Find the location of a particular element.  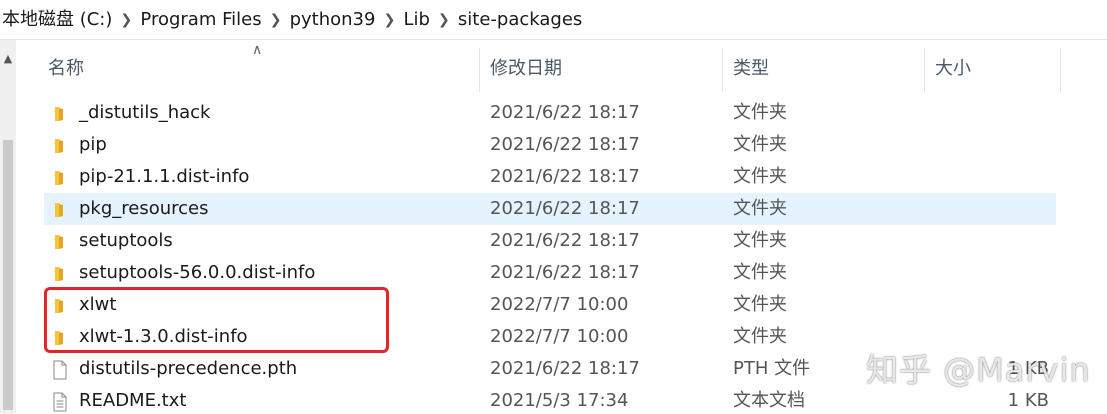

file-row: xlwt 2022/7/7 10:00 文件夹 is located at coordinates (550, 305).